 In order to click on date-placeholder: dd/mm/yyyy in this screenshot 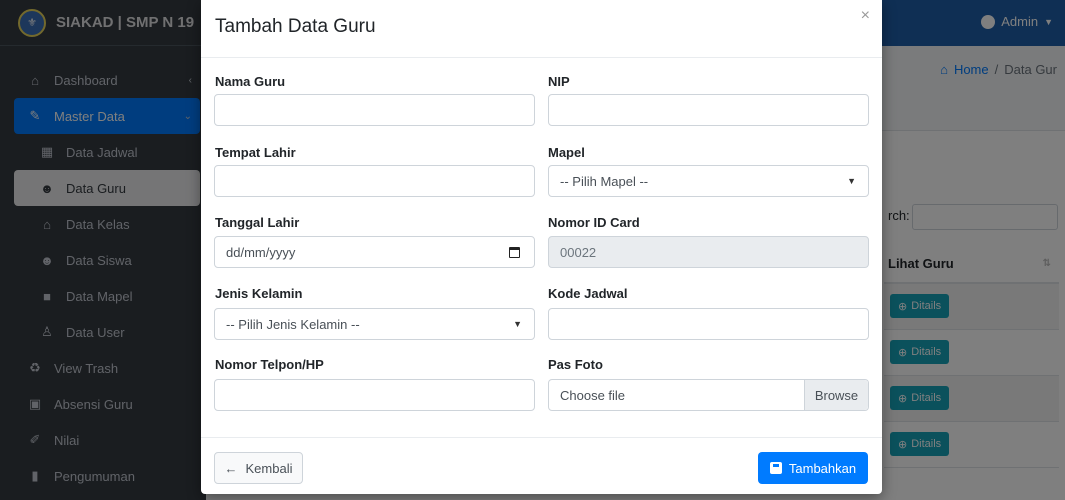, I will do `click(261, 252)`.